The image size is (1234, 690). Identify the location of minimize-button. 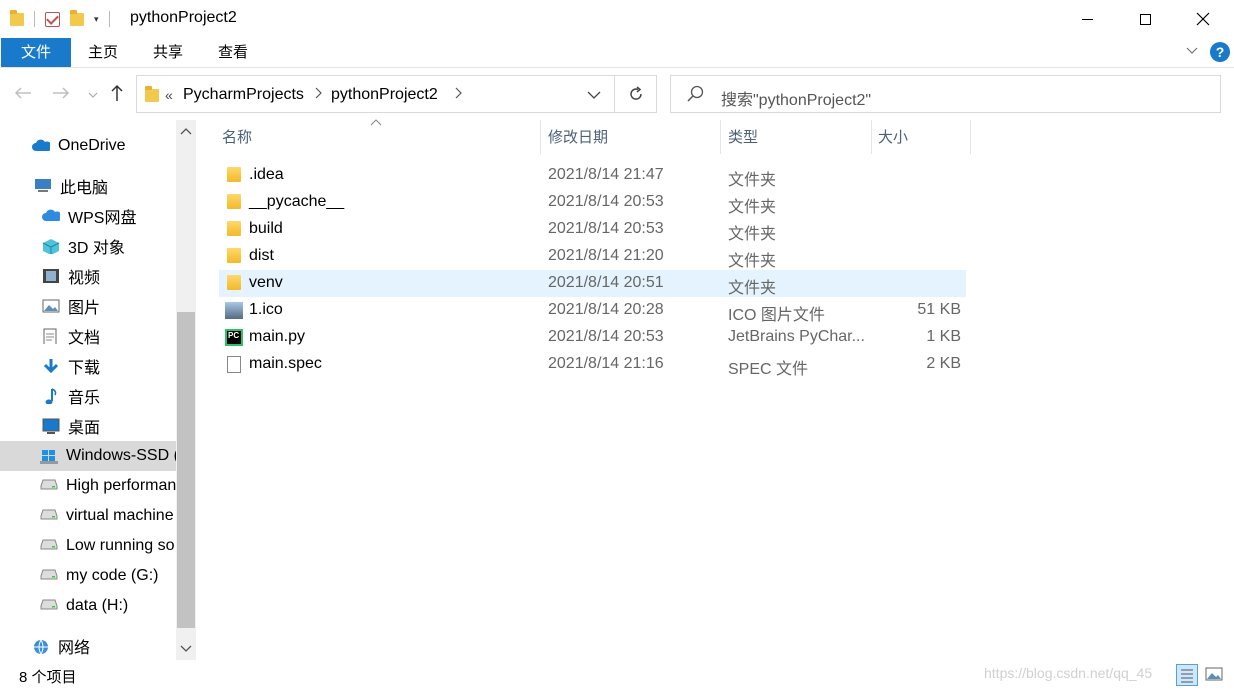
(1087, 19).